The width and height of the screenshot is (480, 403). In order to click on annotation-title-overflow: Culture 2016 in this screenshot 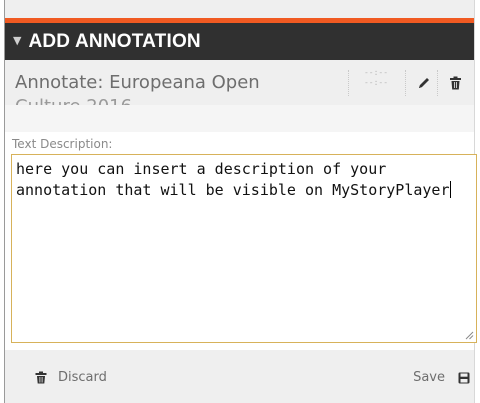, I will do `click(73, 99)`.